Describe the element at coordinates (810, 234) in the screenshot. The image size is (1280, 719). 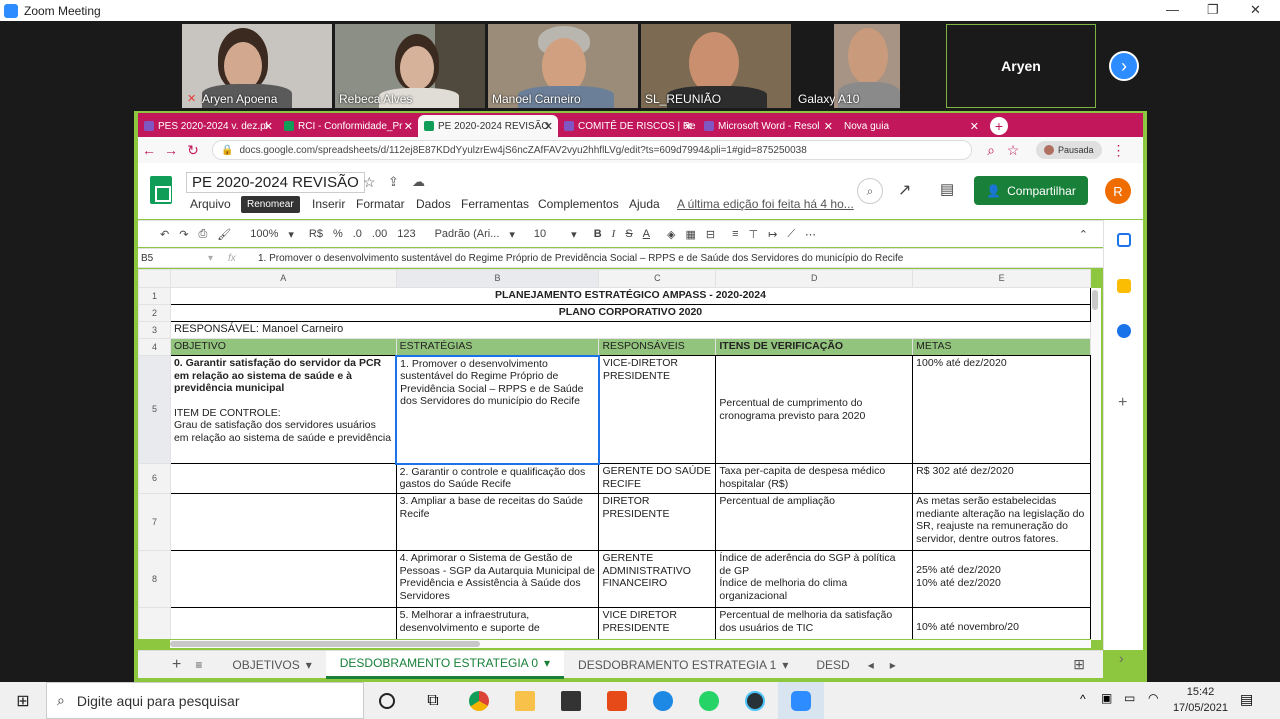
I see `more-options-icon: ⋯` at that location.